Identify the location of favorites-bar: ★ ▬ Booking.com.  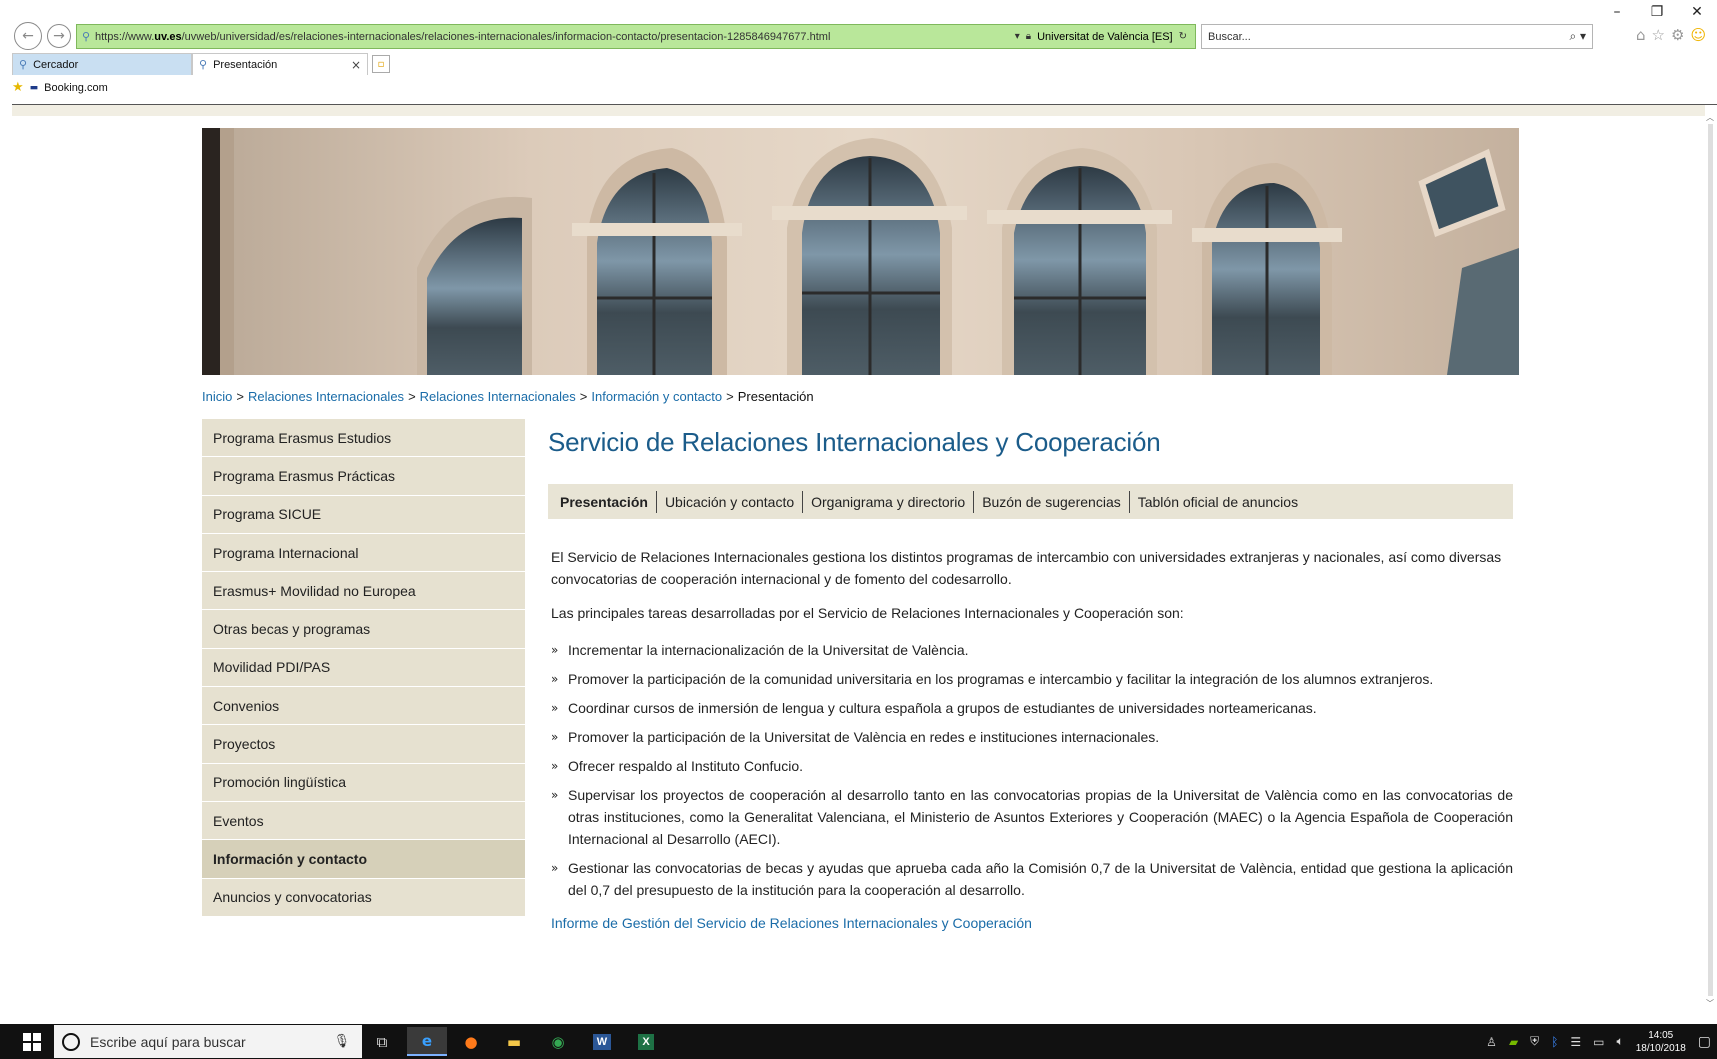
(60, 87).